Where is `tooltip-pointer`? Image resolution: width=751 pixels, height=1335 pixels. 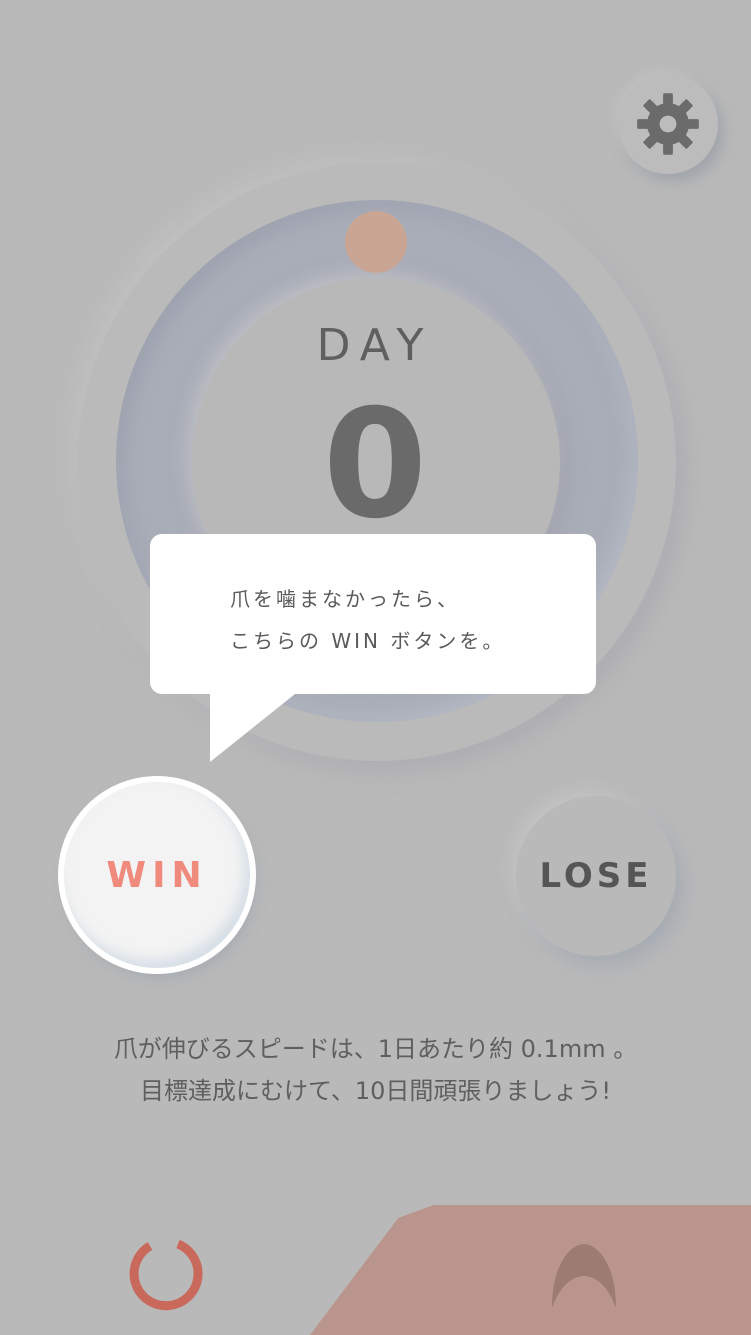 tooltip-pointer is located at coordinates (255, 726).